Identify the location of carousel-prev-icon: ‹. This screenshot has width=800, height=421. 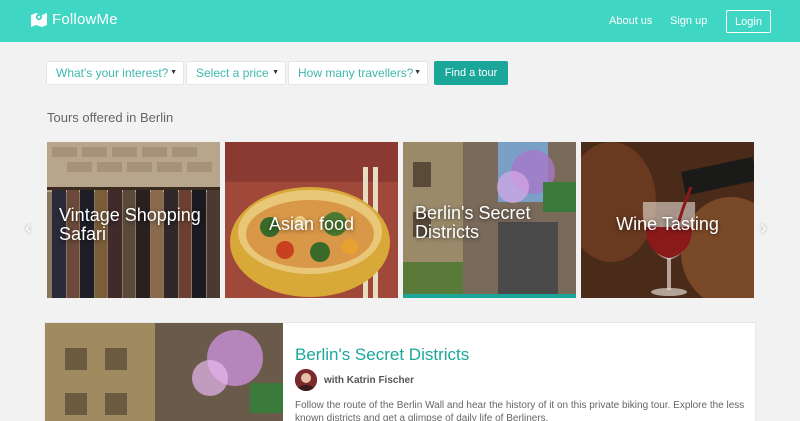
(28, 228).